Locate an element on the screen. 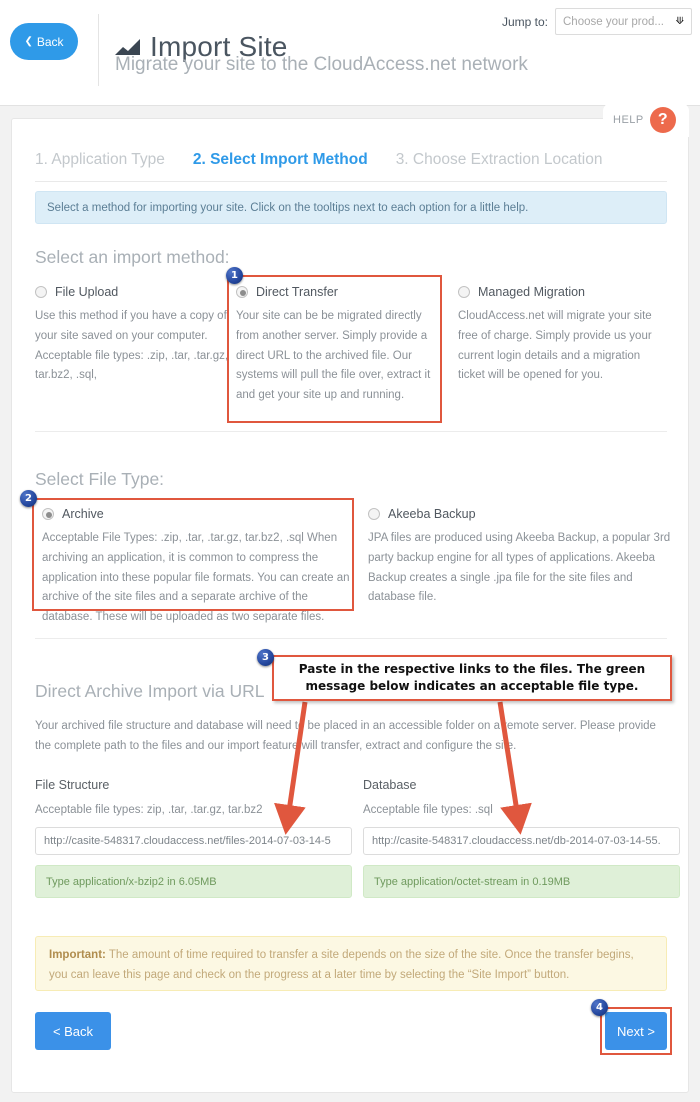 The width and height of the screenshot is (700, 1102). back-button: ❮ Back is located at coordinates (44, 41).